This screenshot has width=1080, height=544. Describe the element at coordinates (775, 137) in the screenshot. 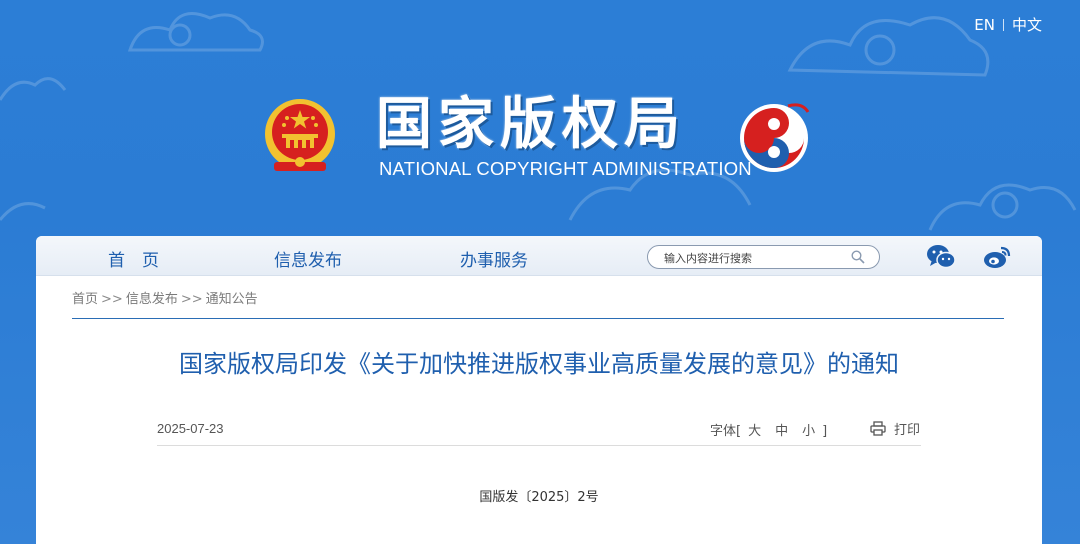

I see `copyright-logo-icon` at that location.